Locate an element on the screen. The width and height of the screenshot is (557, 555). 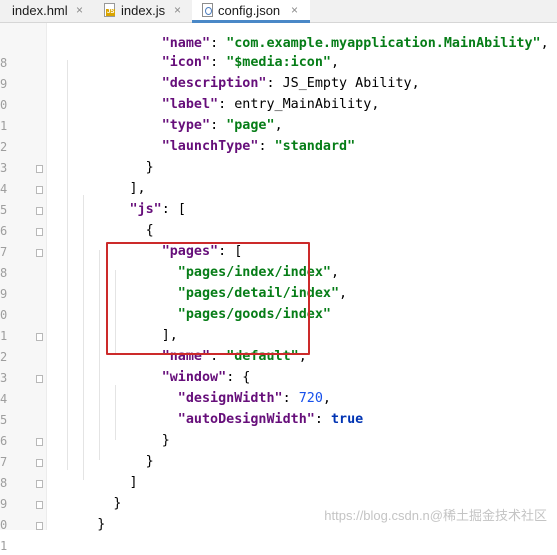
json-key: "description" is located at coordinates (214, 83).